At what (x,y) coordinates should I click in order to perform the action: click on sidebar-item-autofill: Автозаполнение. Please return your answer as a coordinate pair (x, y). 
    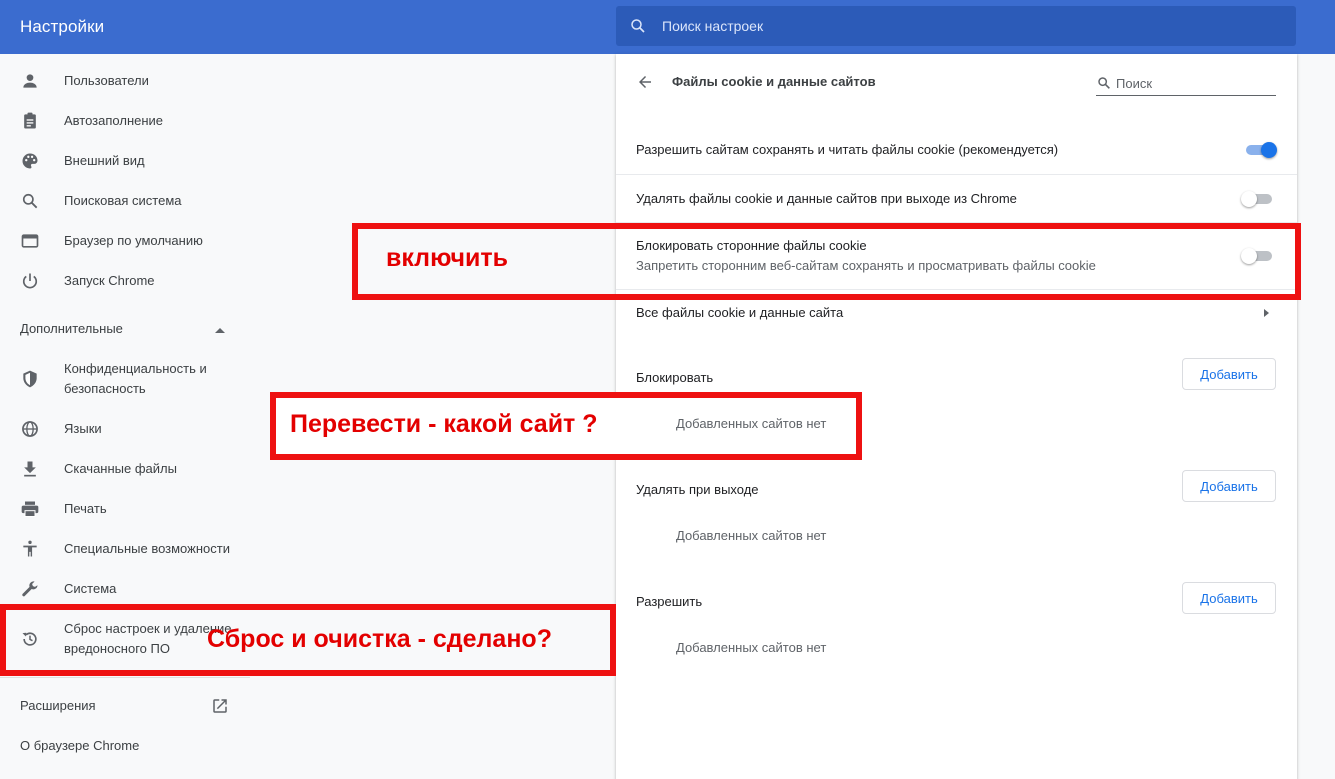
    Looking at the image, I should click on (125, 121).